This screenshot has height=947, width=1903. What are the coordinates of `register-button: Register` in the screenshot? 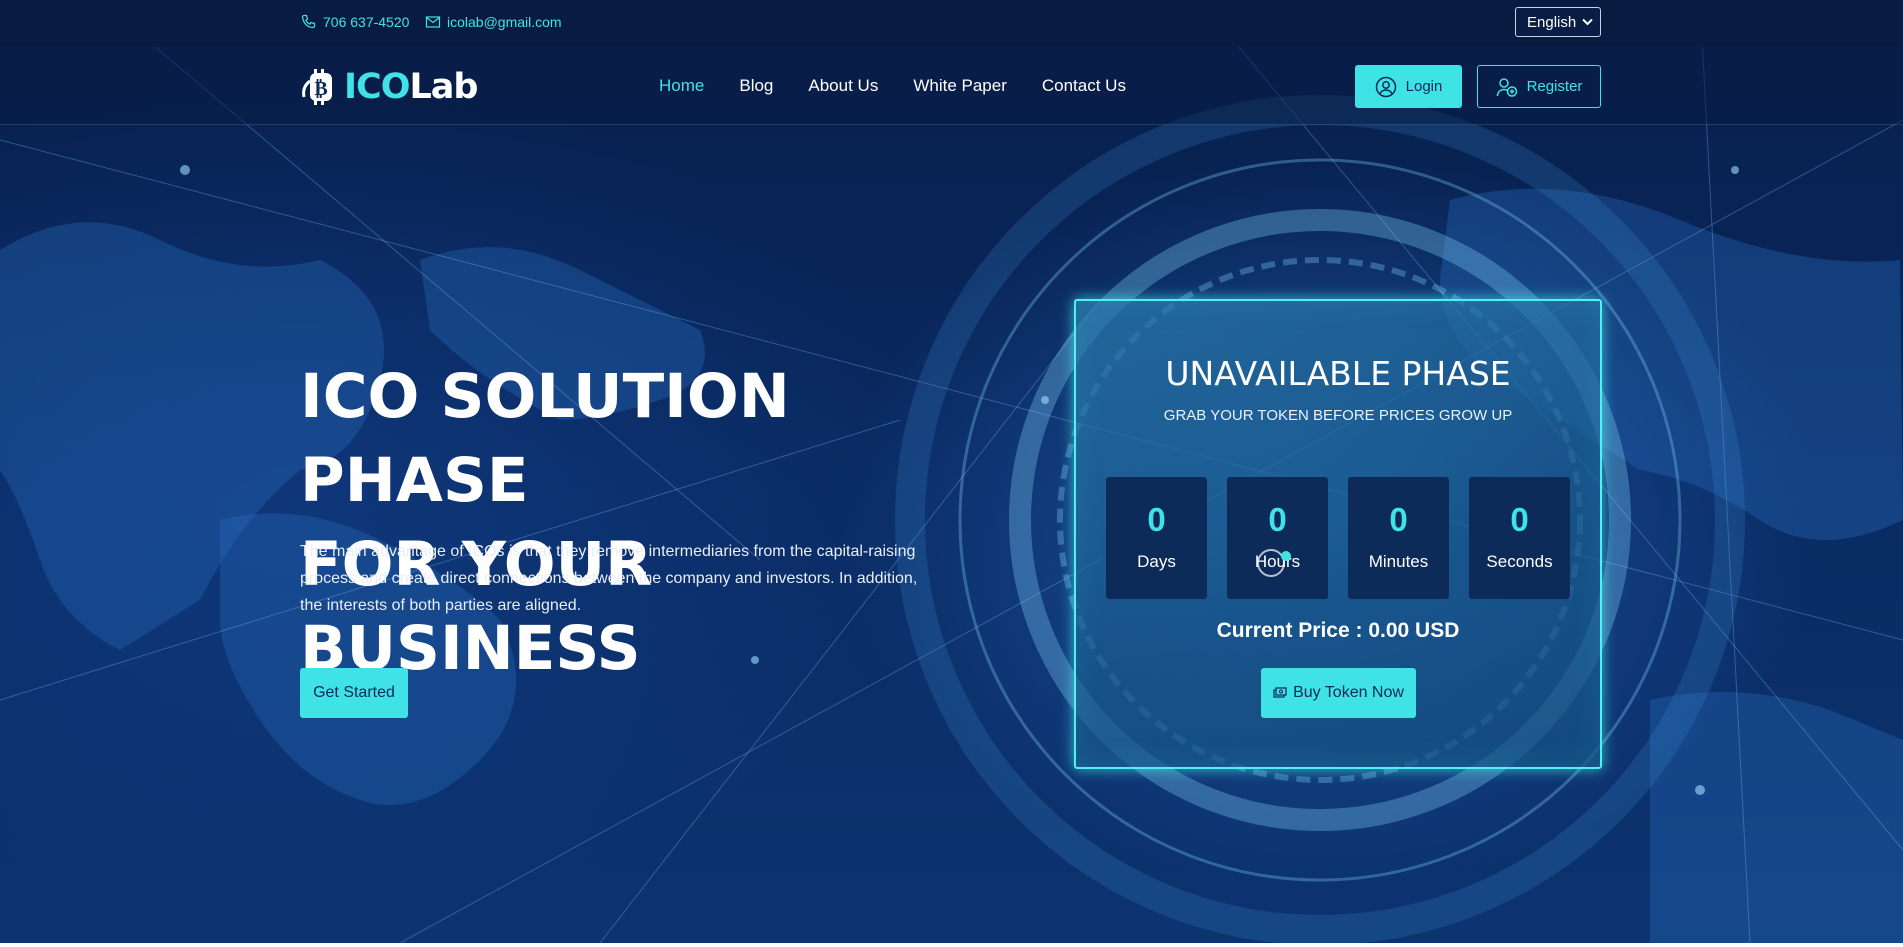 It's located at (1539, 86).